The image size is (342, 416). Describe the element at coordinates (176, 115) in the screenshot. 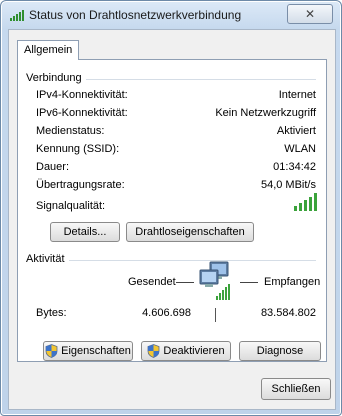

I see `row-ipv6: IPv6-Konnektivität: Kein Netzwerkzugriff` at that location.